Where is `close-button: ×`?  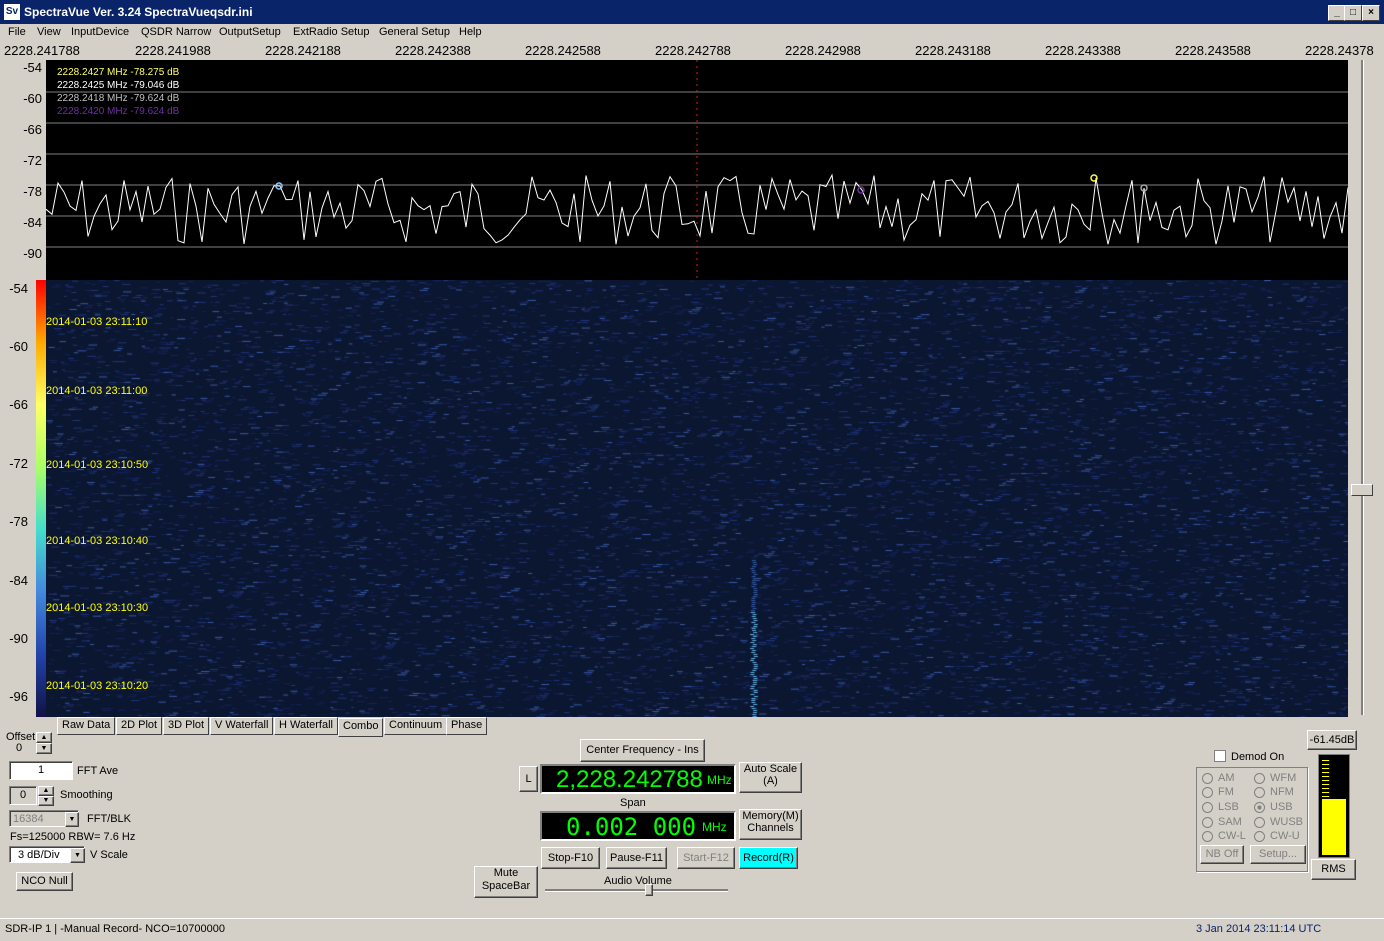
close-button: × is located at coordinates (1371, 13).